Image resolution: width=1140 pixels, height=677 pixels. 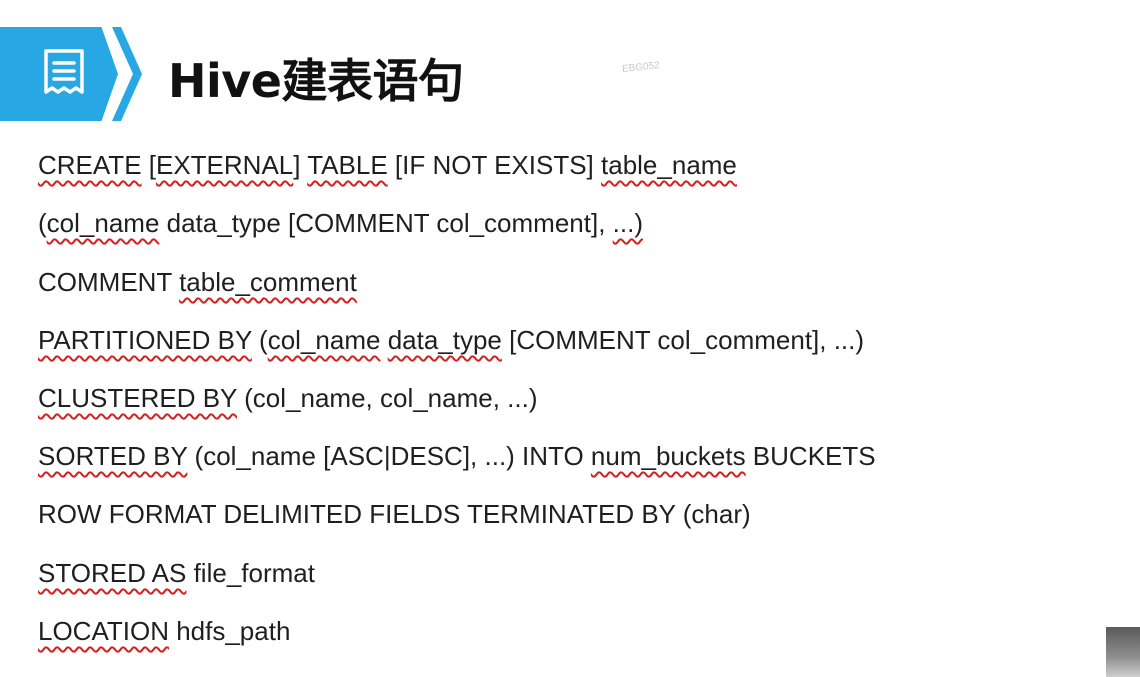 I want to click on syntax-line: CLUSTERED BY (col_name, col_name, ...), so click(x=288, y=398).